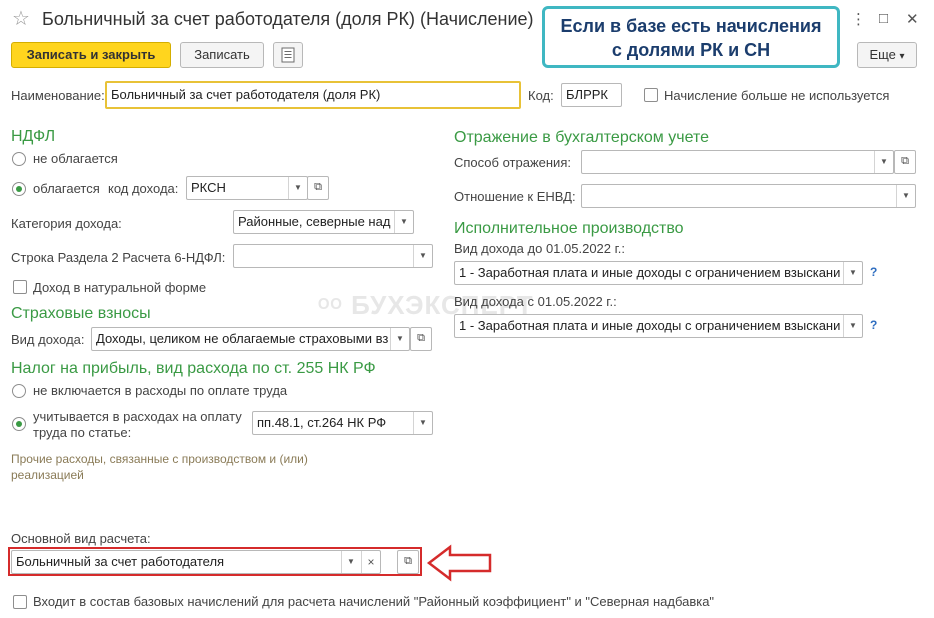  What do you see at coordinates (512, 162) in the screenshot?
I see `accounting-method-label: Способ отражения:` at bounding box center [512, 162].